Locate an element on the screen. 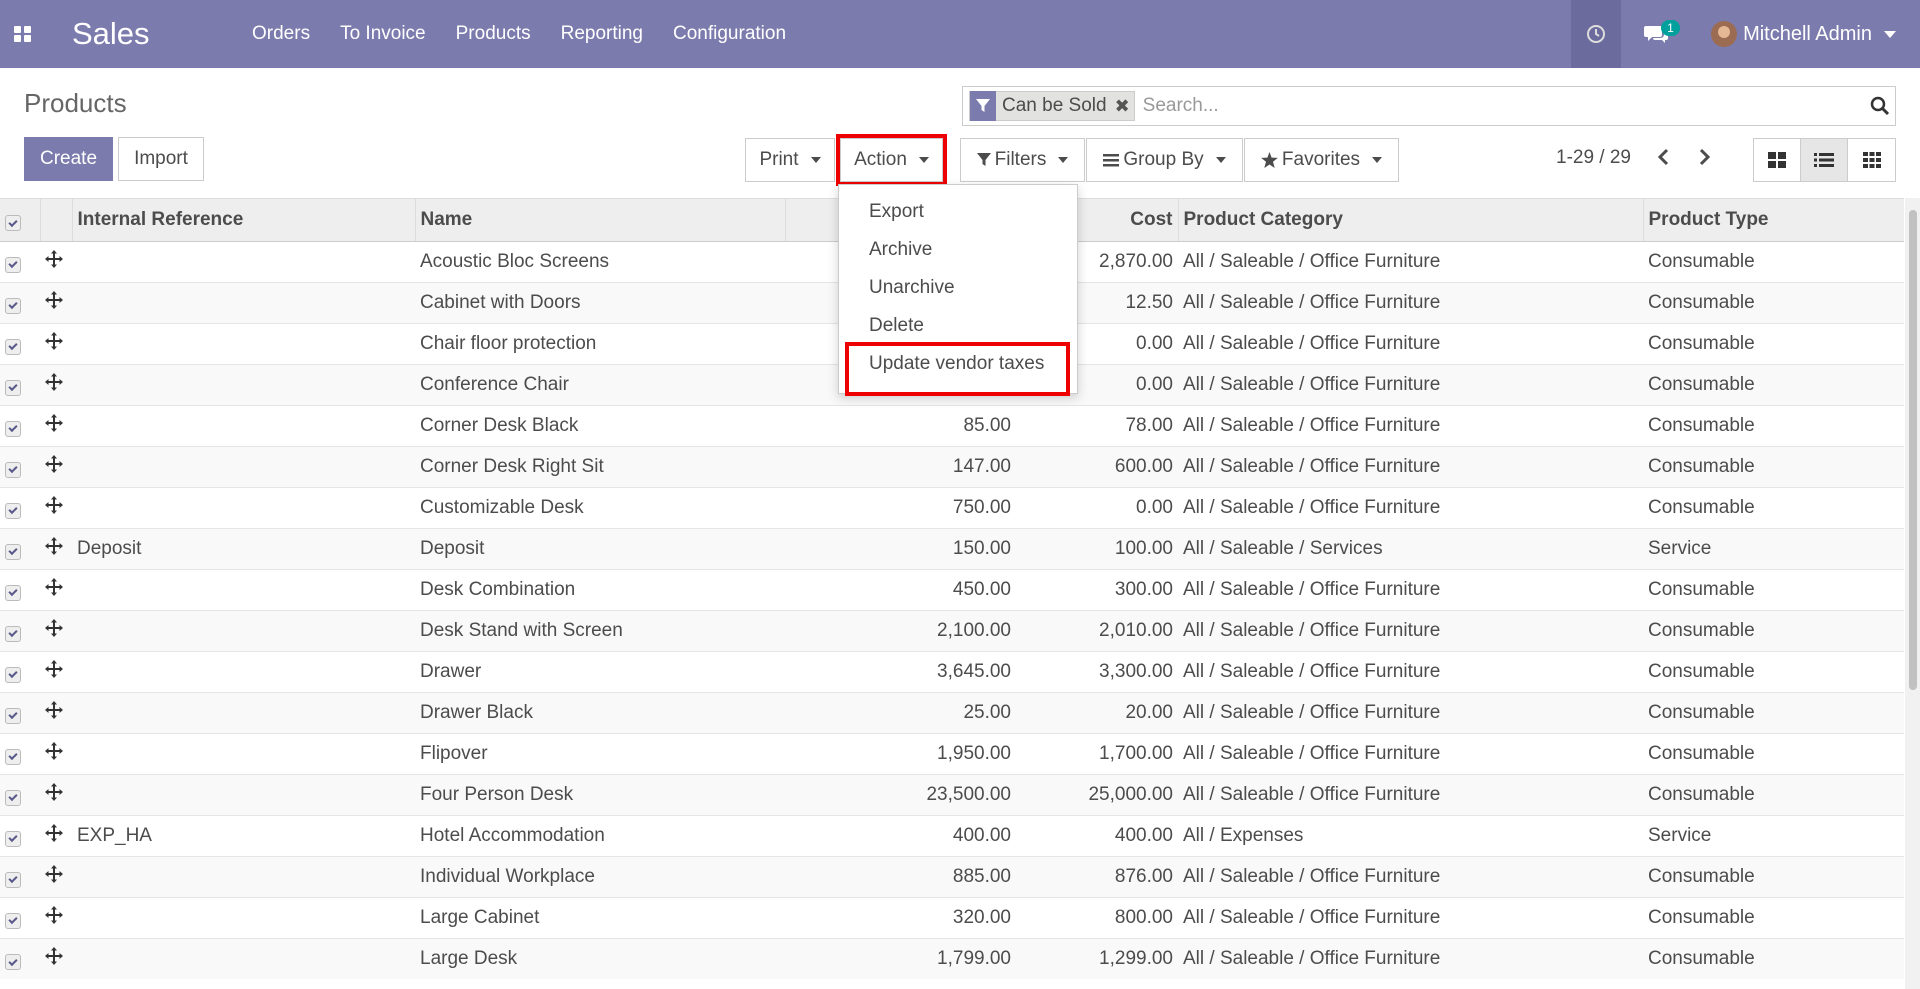  filters-dropdown-button: Filters is located at coordinates (1022, 160).